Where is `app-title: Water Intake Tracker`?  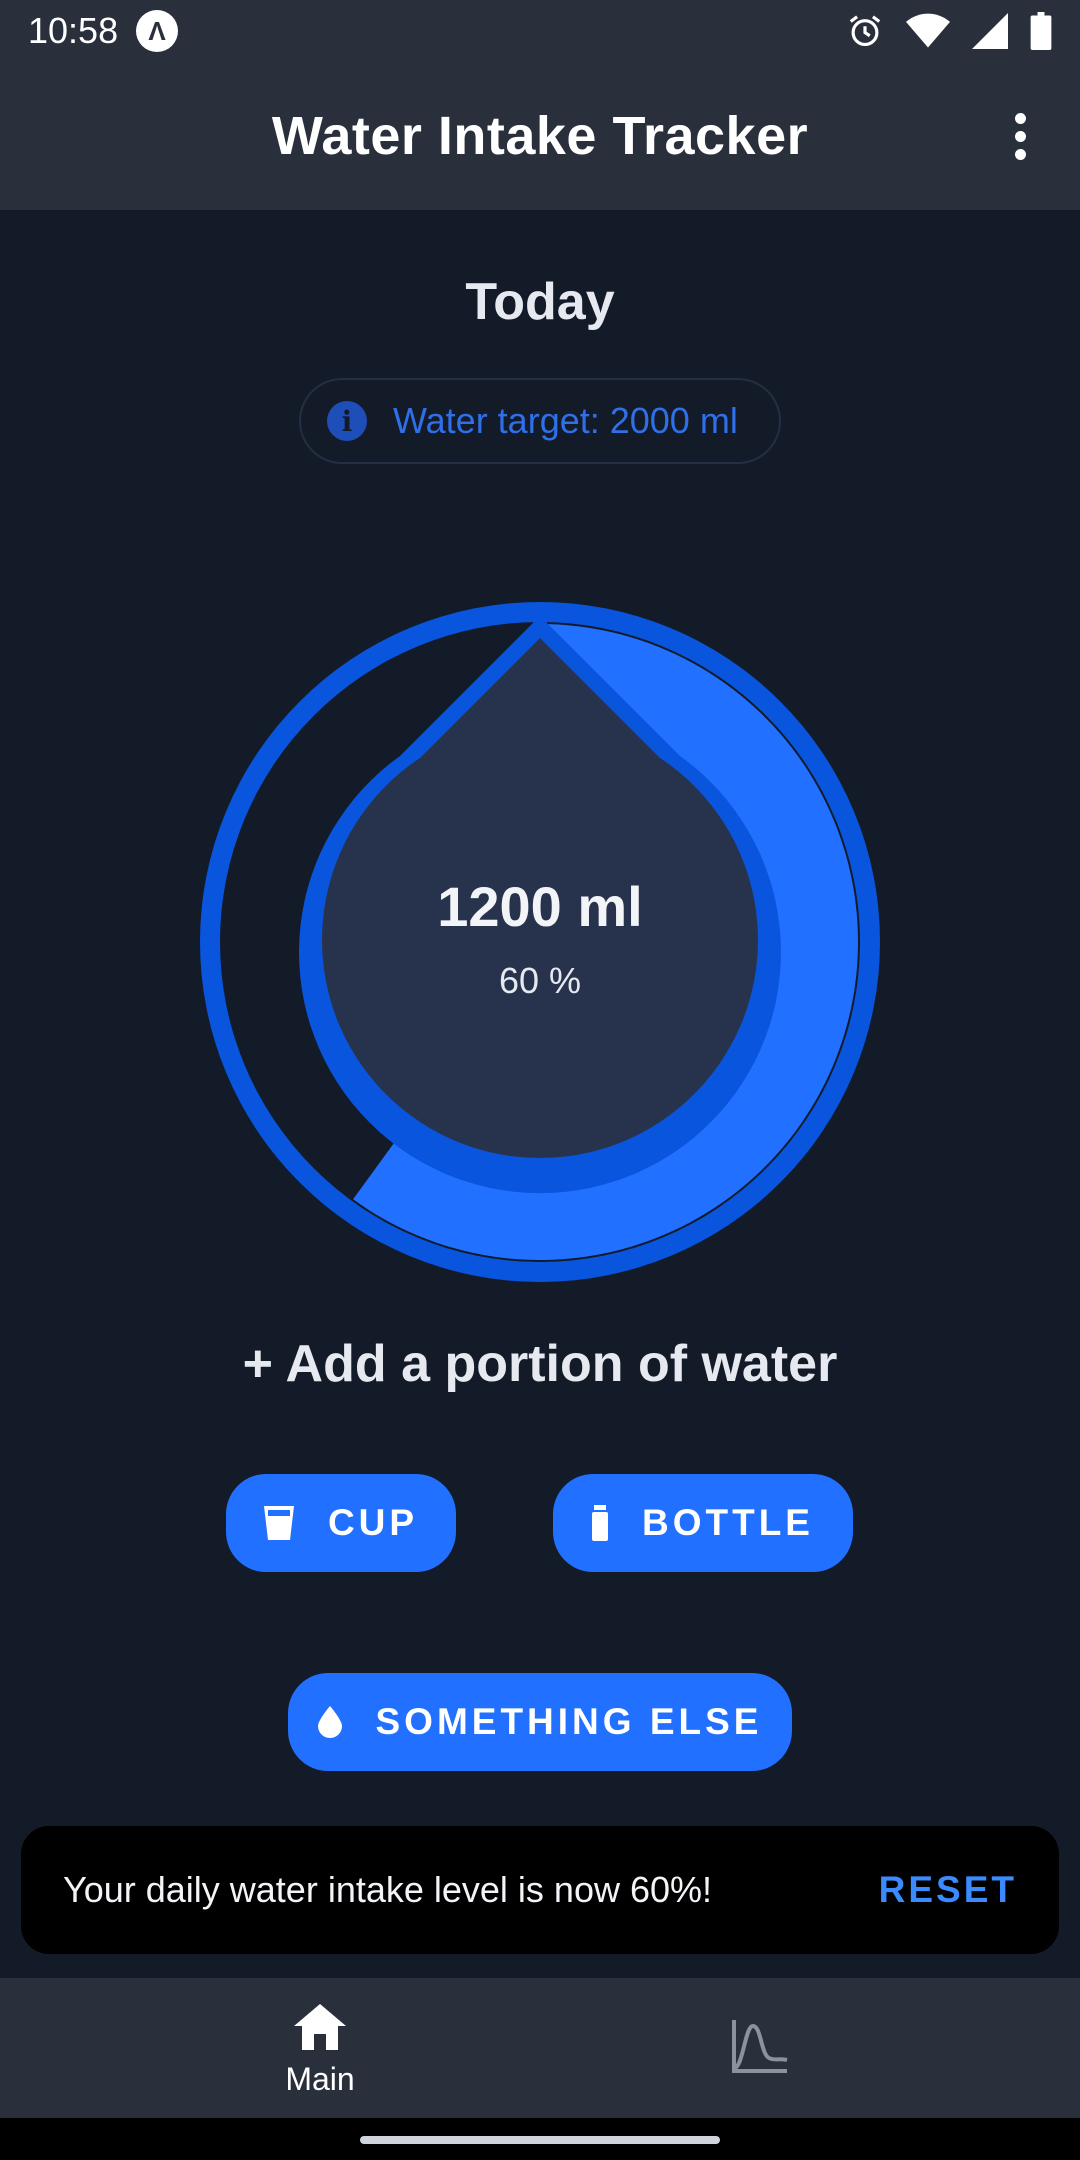 app-title: Water Intake Tracker is located at coordinates (540, 136).